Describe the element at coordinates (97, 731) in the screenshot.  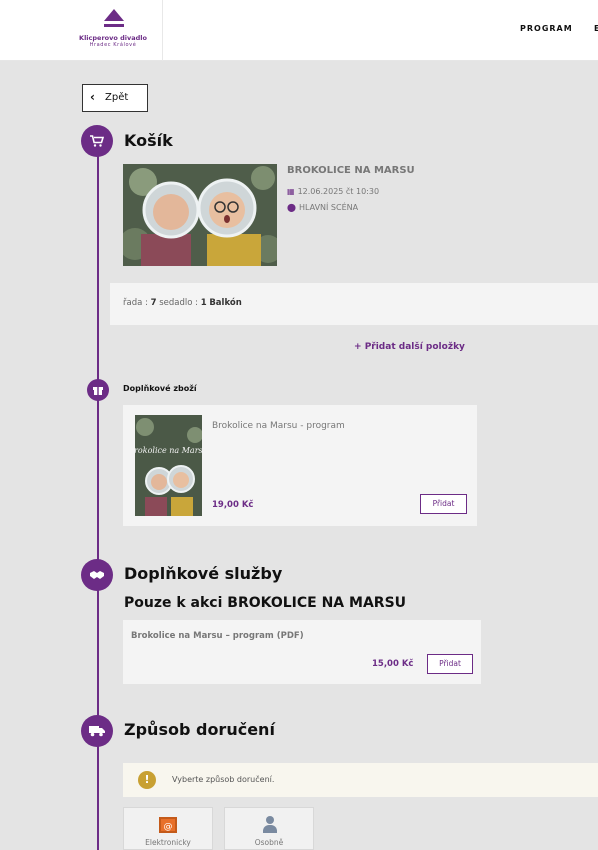
I see `truck-step-icon` at that location.